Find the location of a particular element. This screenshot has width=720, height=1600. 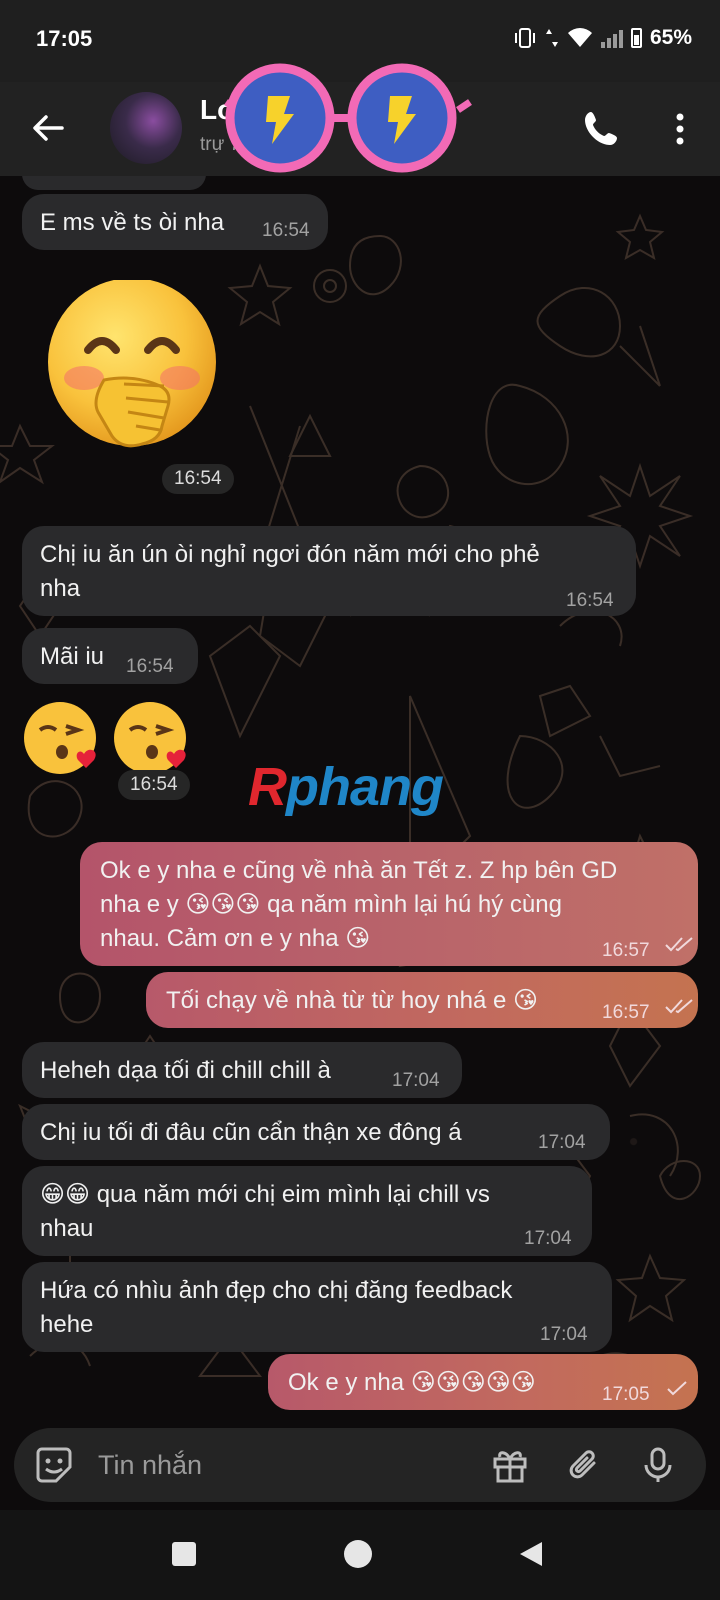

status-time: 17:05 is located at coordinates (64, 38).